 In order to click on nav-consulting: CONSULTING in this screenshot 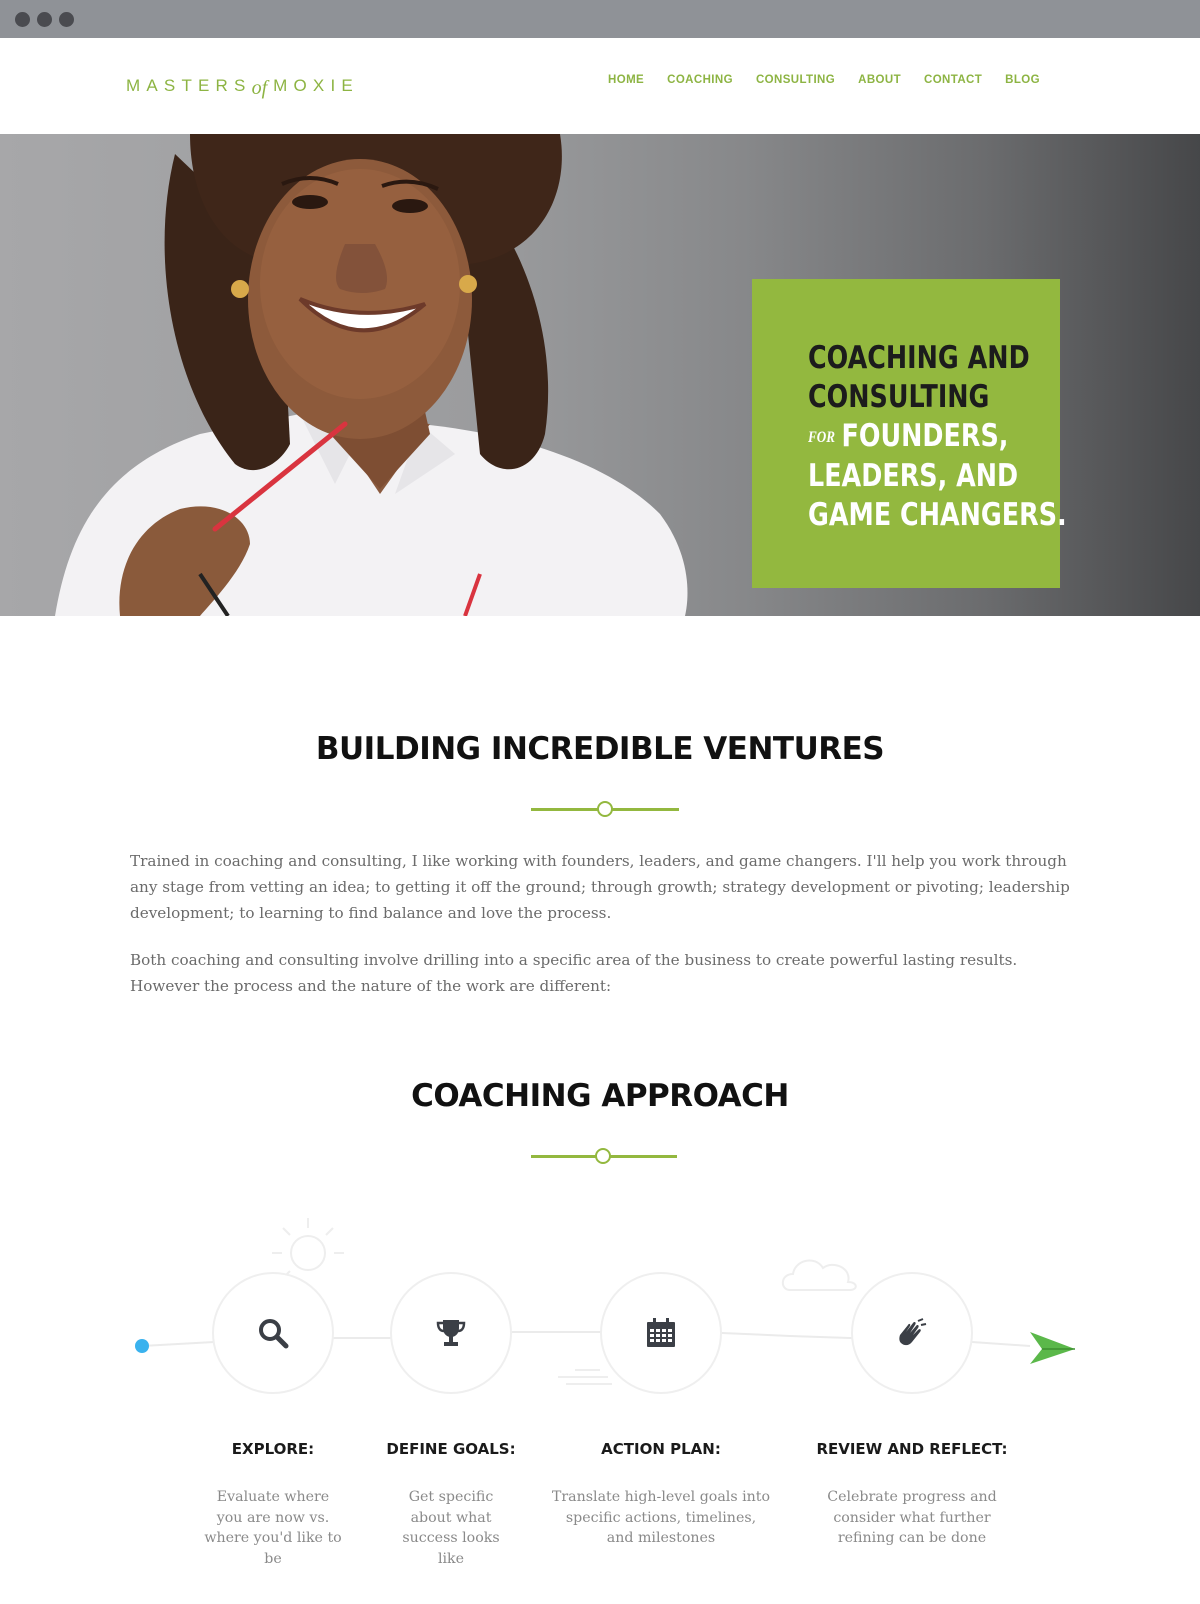, I will do `click(795, 80)`.